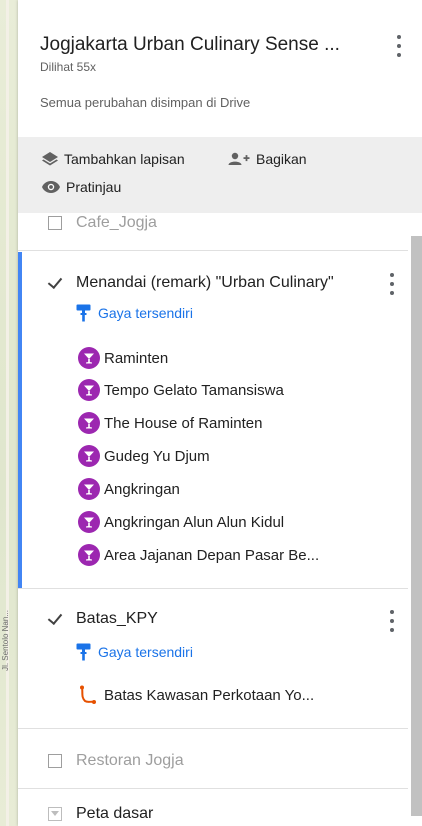 The height and width of the screenshot is (826, 422). Describe the element at coordinates (94, 187) in the screenshot. I see `preview-label: Pratinjau` at that location.